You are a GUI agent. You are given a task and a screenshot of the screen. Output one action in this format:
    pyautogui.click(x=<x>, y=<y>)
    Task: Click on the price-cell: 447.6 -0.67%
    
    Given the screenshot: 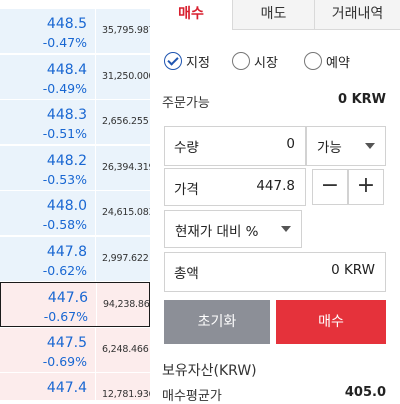 What is the action you would take?
    pyautogui.click(x=49, y=304)
    